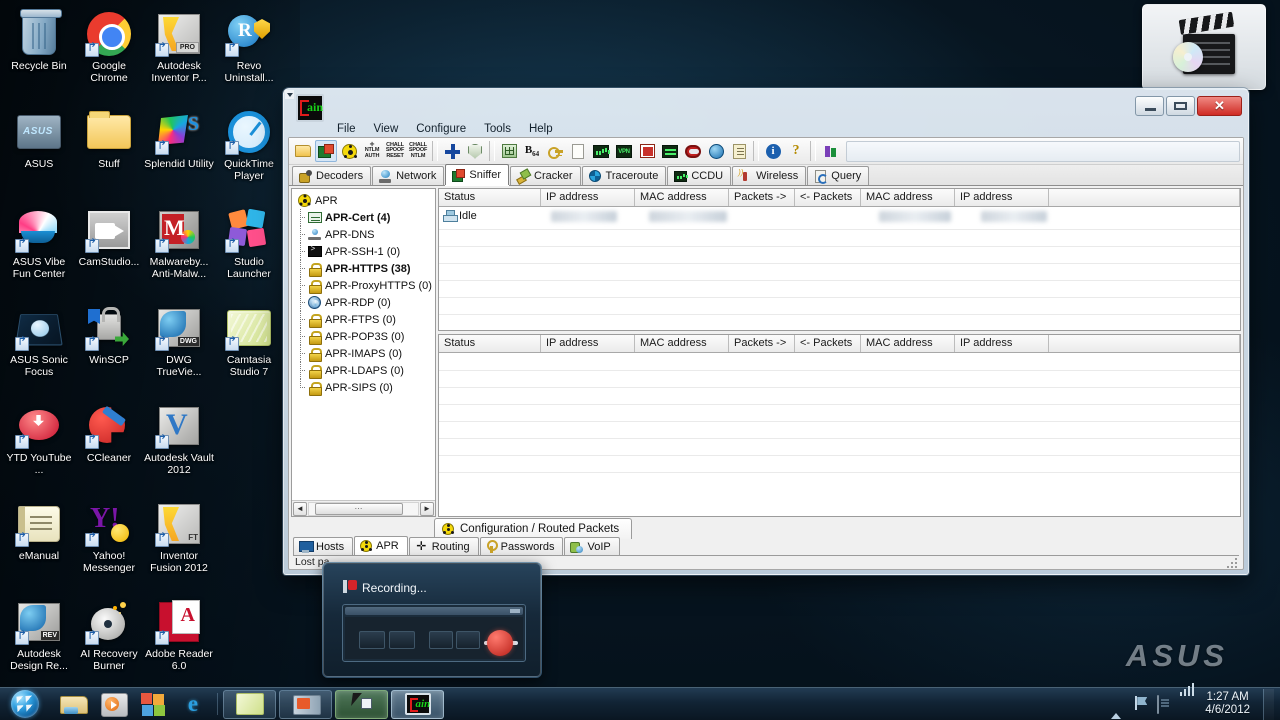 The image size is (1280, 720). Describe the element at coordinates (386, 129) in the screenshot. I see `menu-view: View` at that location.